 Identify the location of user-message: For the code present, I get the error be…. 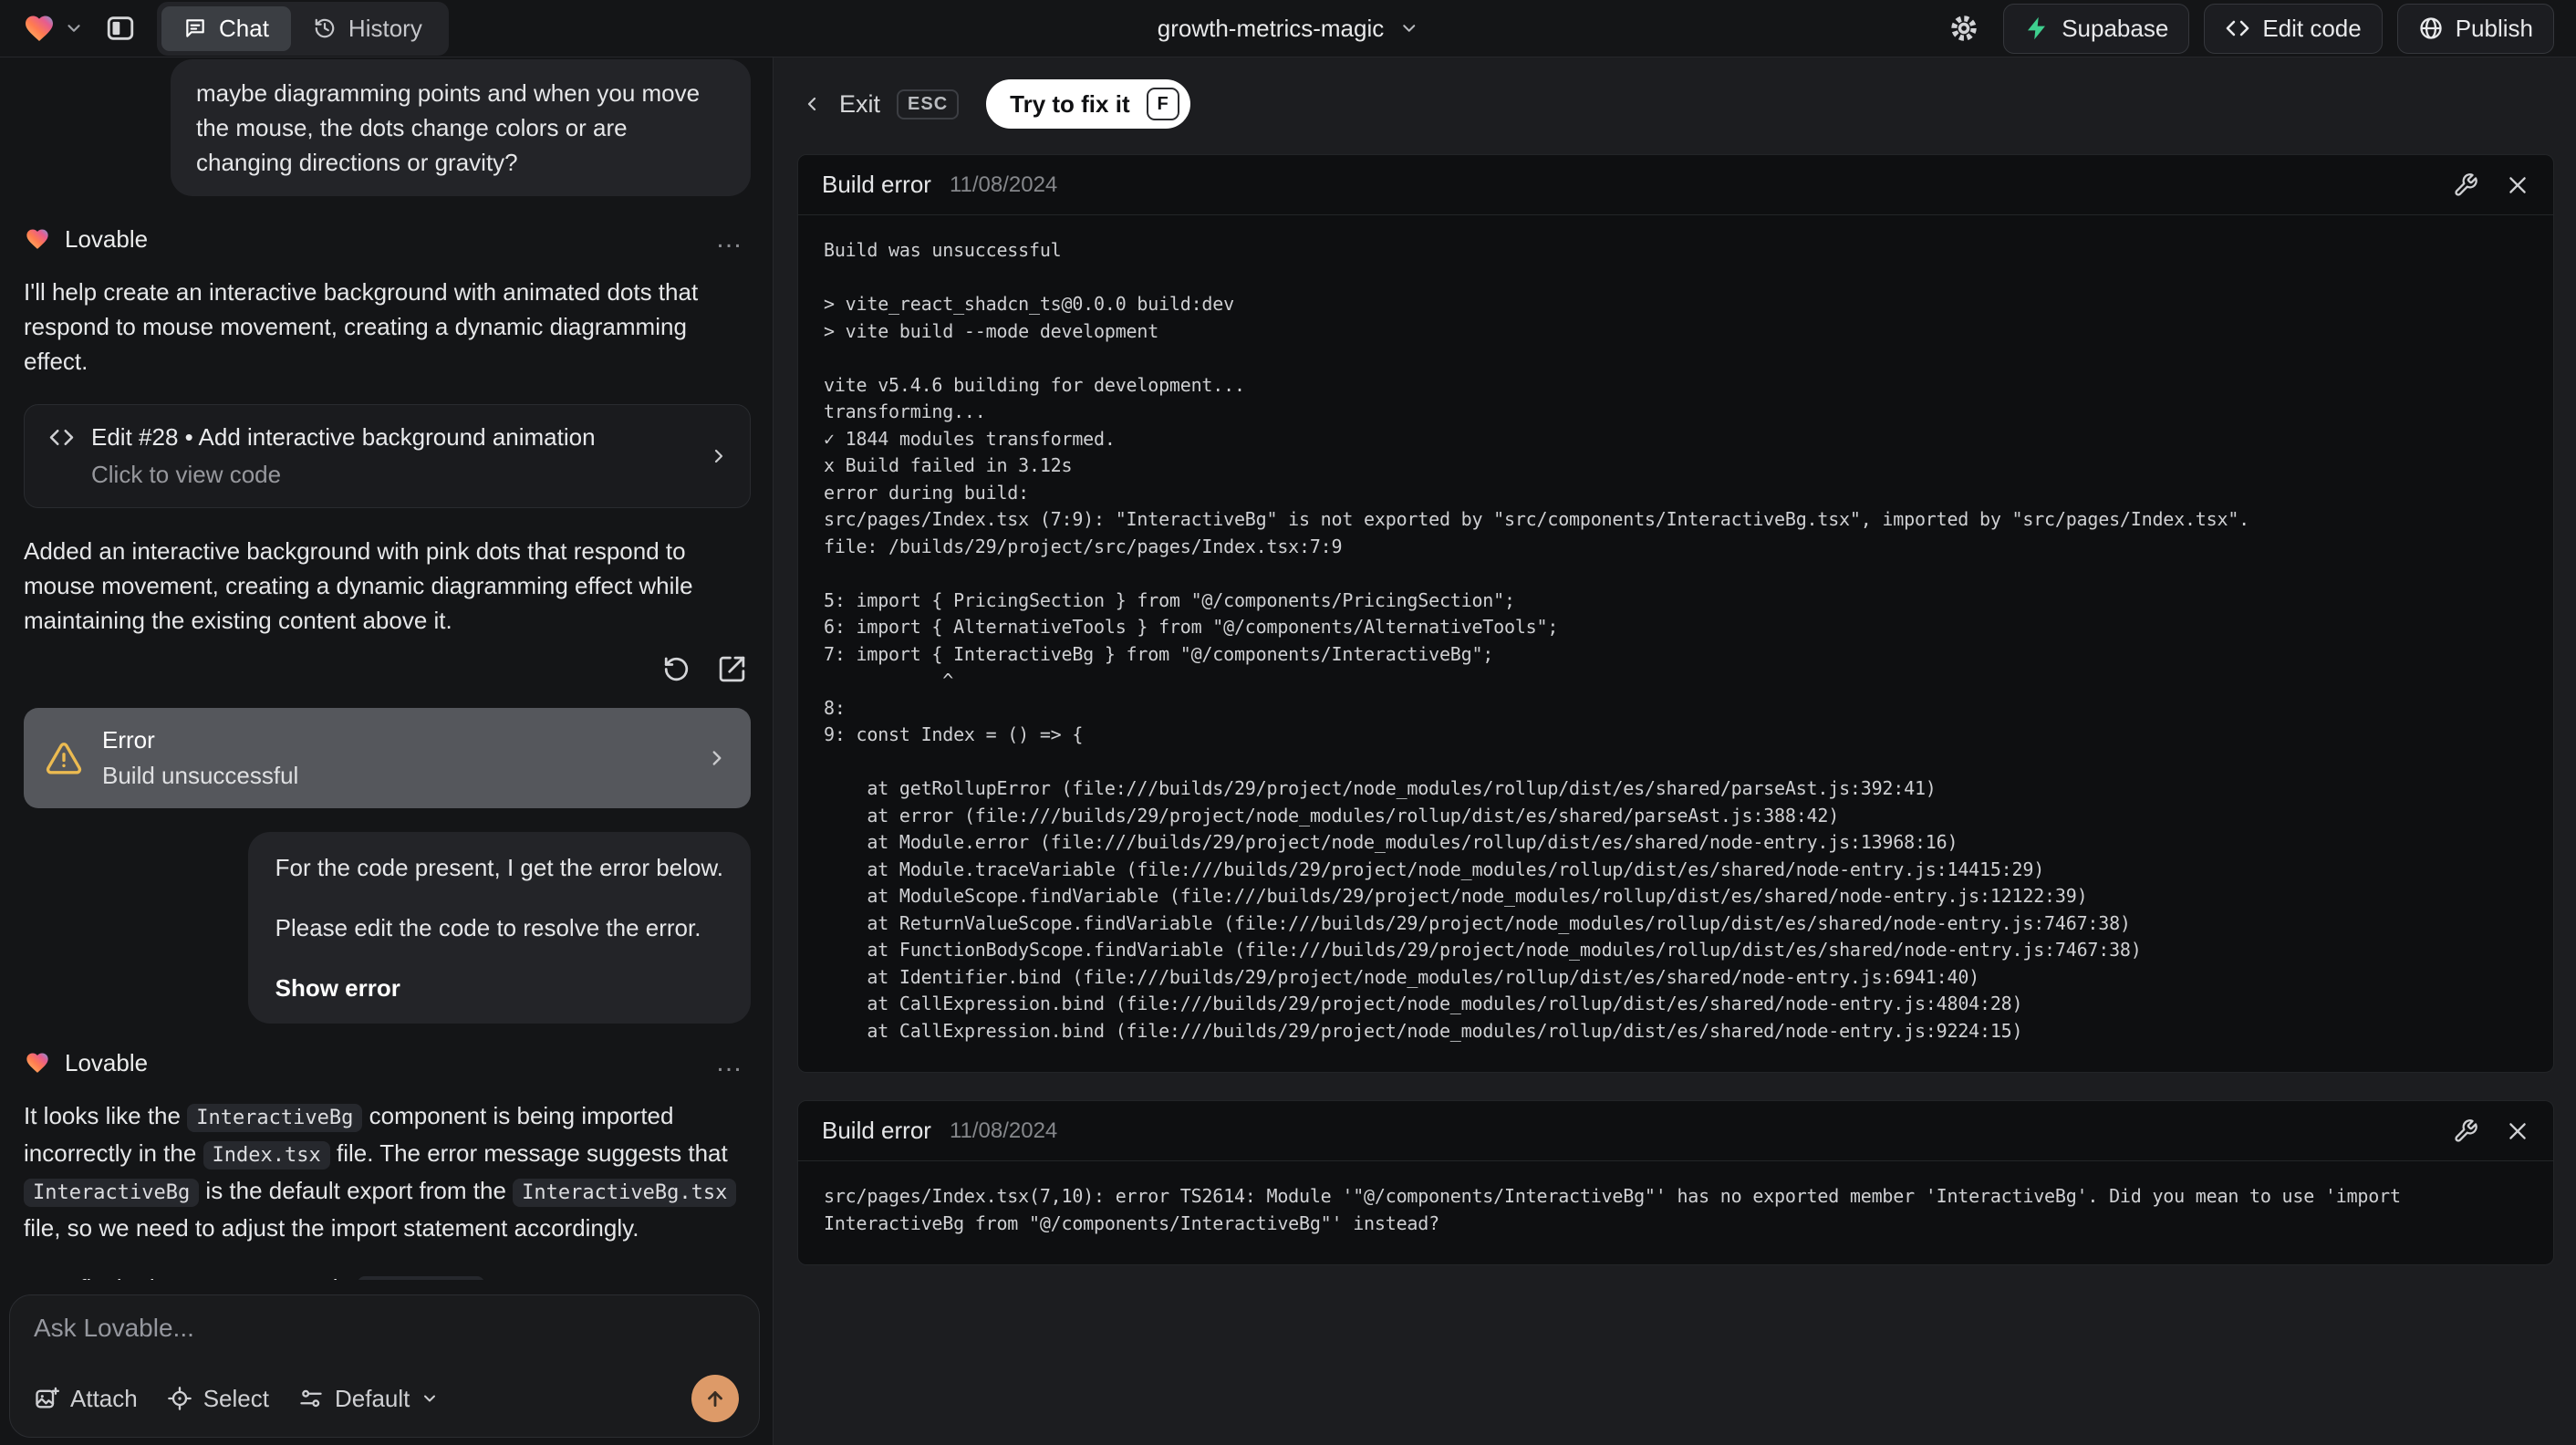
(499, 928).